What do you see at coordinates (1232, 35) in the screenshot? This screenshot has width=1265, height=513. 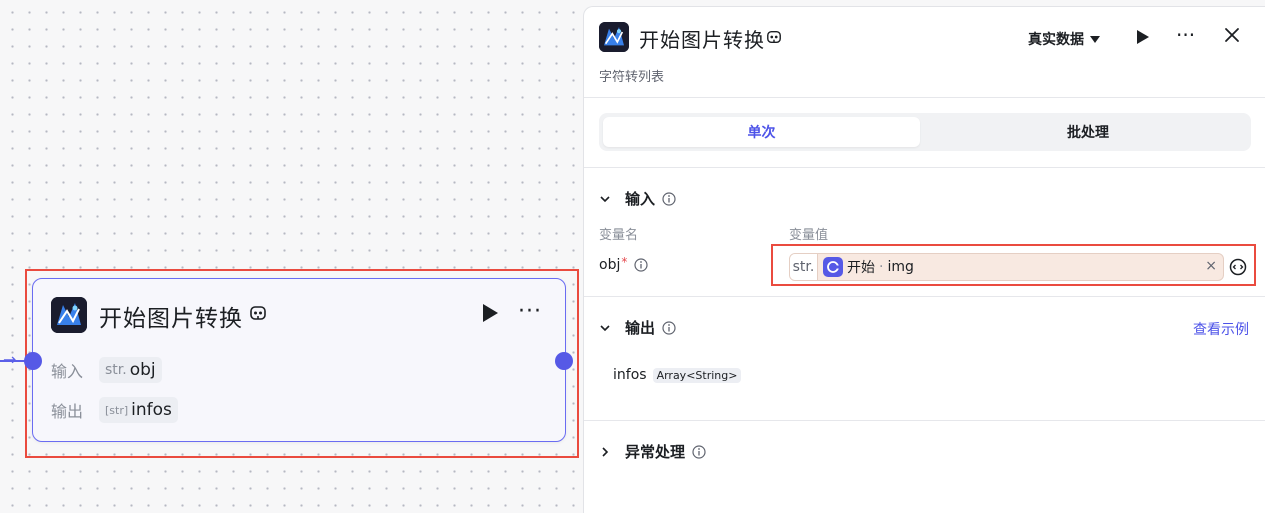 I see `close-icon` at bounding box center [1232, 35].